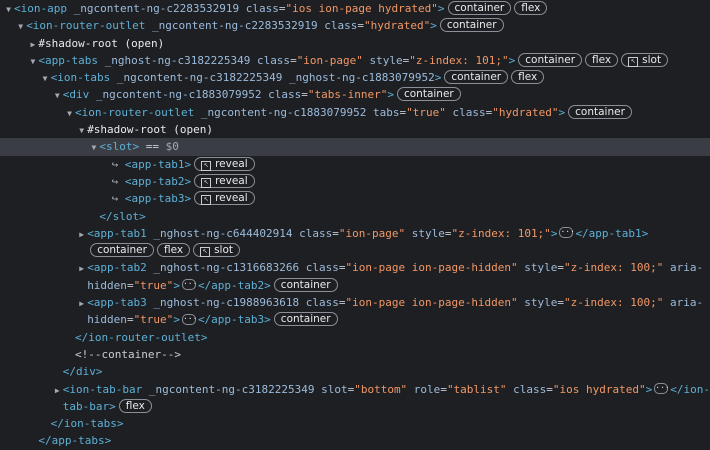  What do you see at coordinates (355, 164) in the screenshot?
I see `dom-node-row: ↪ <app-tab1> ↖ reveal` at bounding box center [355, 164].